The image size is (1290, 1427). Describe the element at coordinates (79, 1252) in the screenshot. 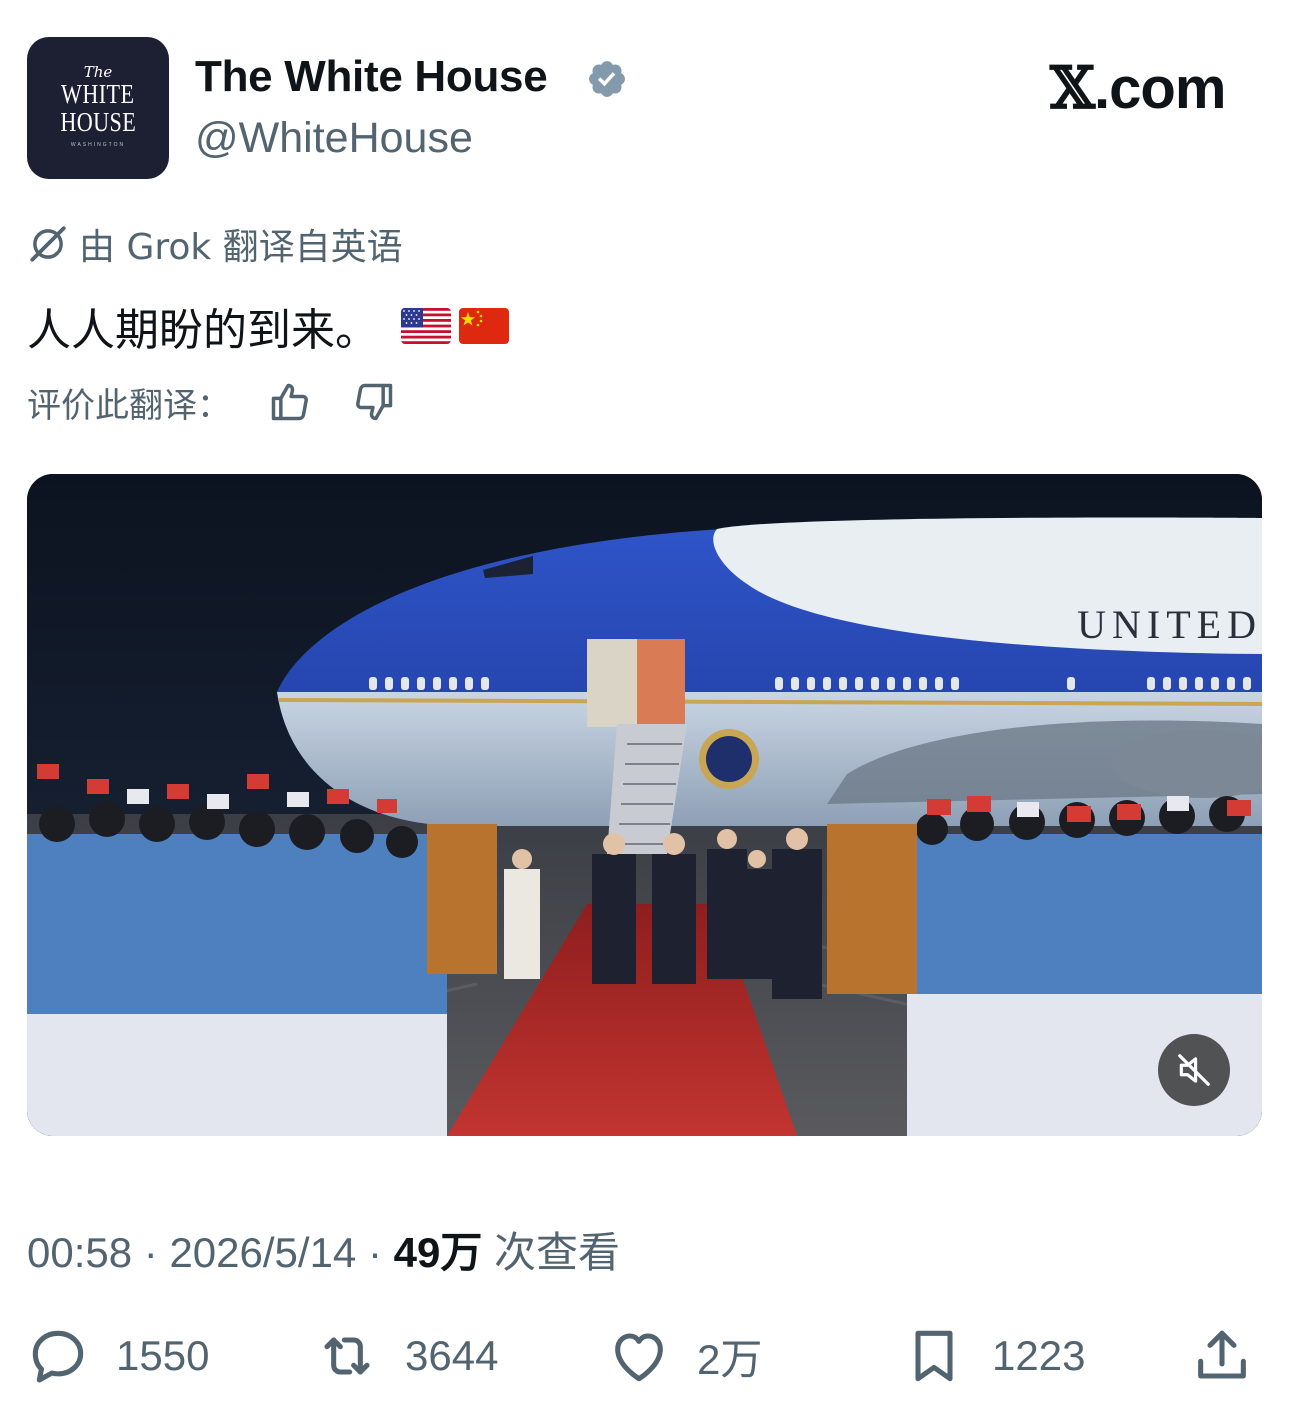

I see `post-time: 00:58` at that location.